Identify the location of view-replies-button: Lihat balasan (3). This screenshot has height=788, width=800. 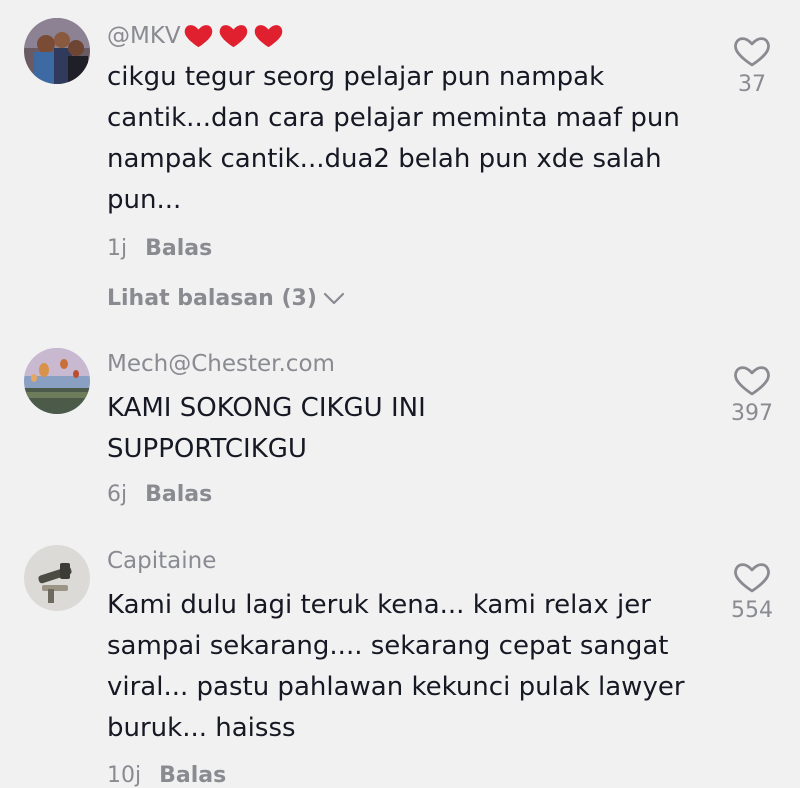
(226, 298).